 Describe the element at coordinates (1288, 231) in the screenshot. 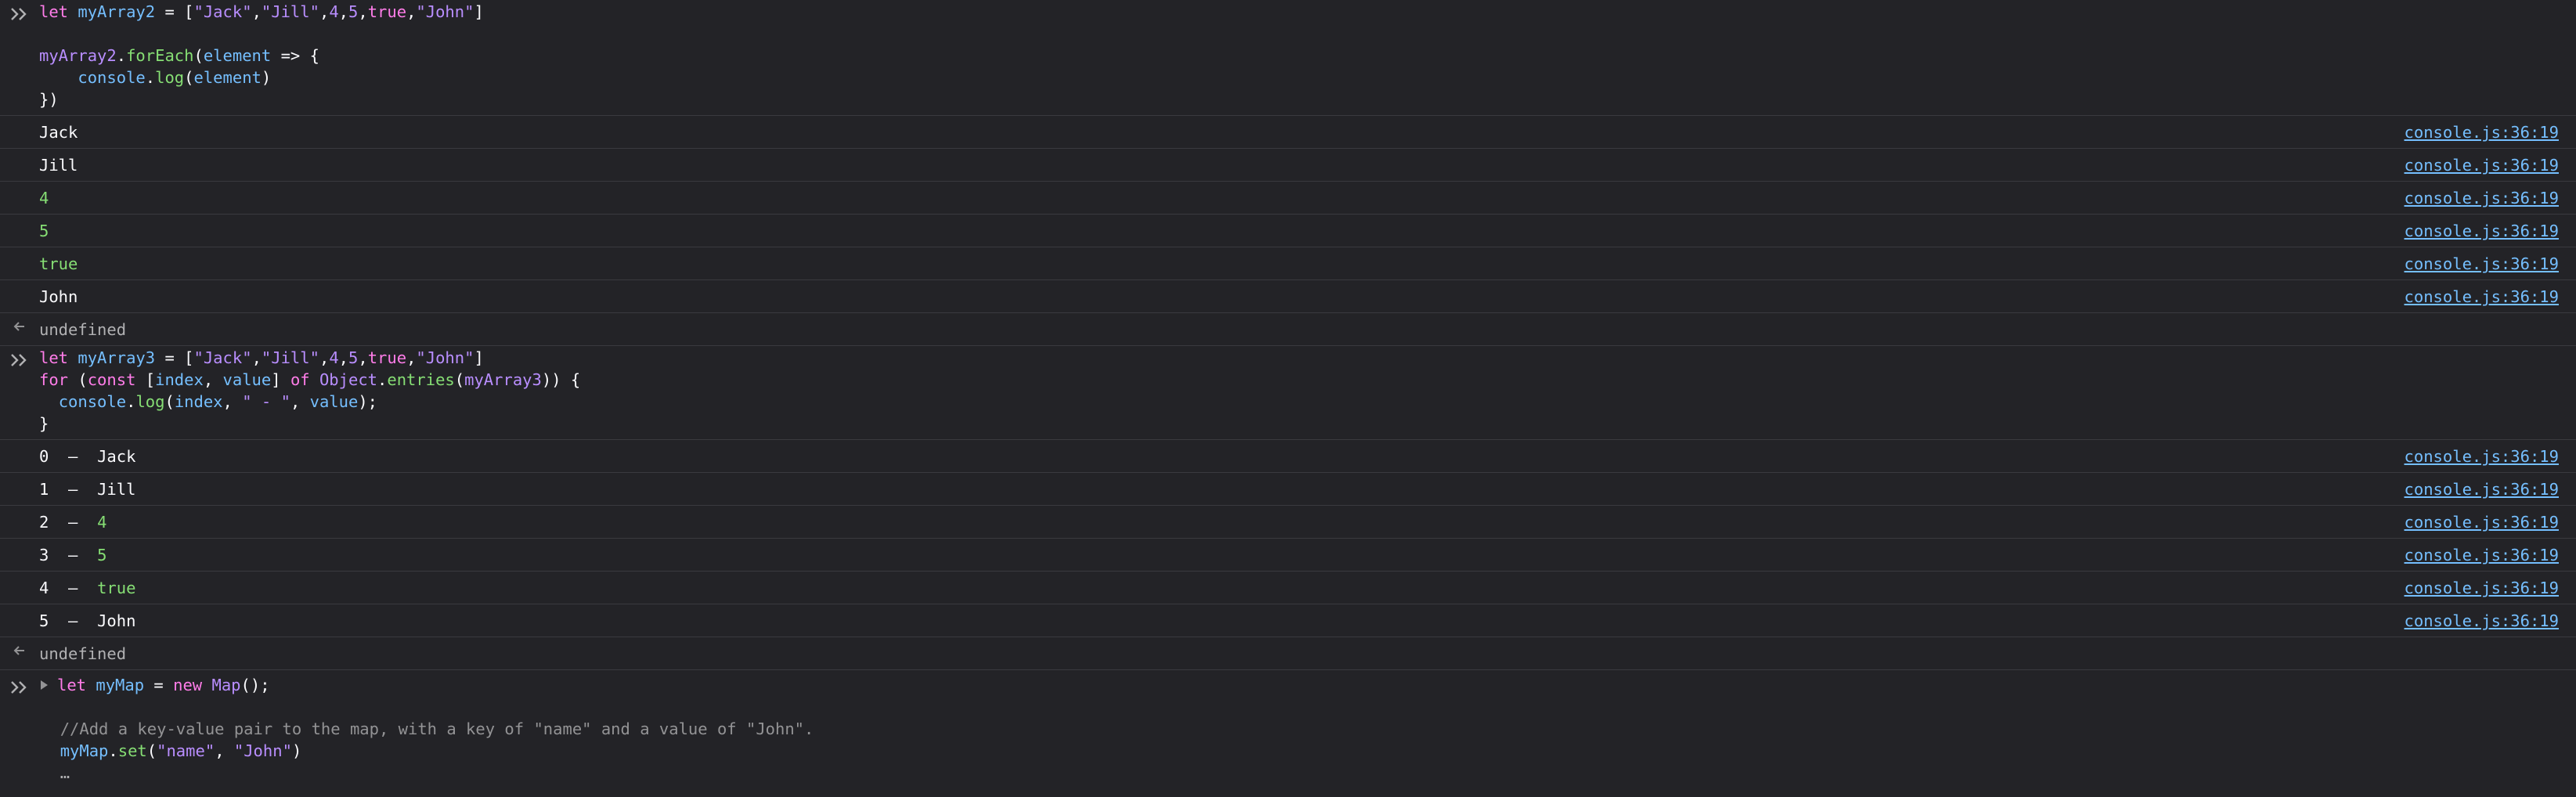

I see `console-log-row: 5 console.js:36:19` at that location.